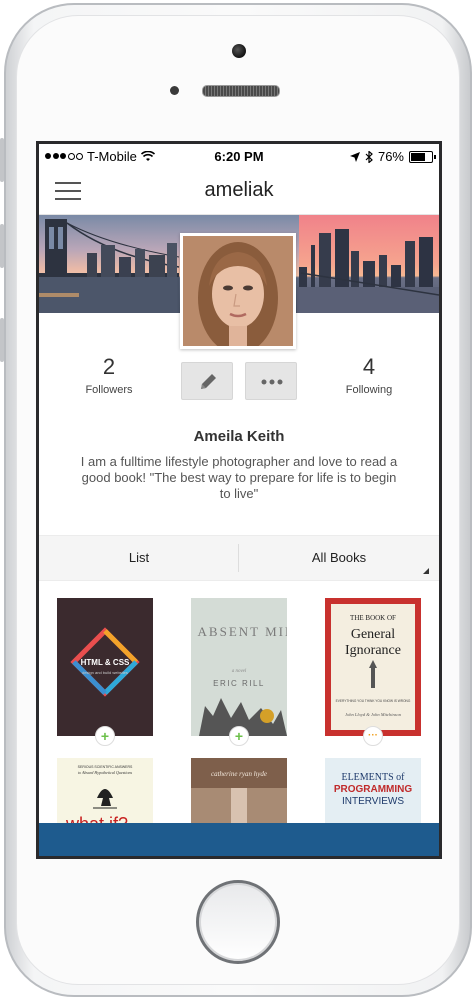  I want to click on view-tabs: List All Books, so click(239, 558).